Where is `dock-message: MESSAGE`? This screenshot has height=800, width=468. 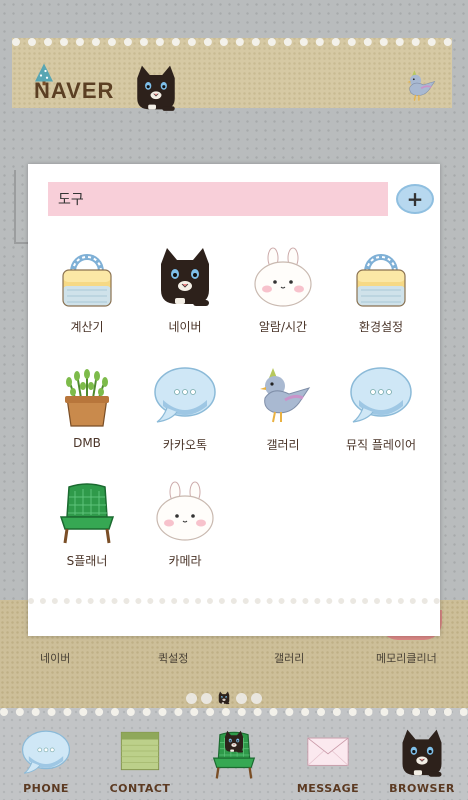
dock-message: MESSAGE is located at coordinates (328, 762).